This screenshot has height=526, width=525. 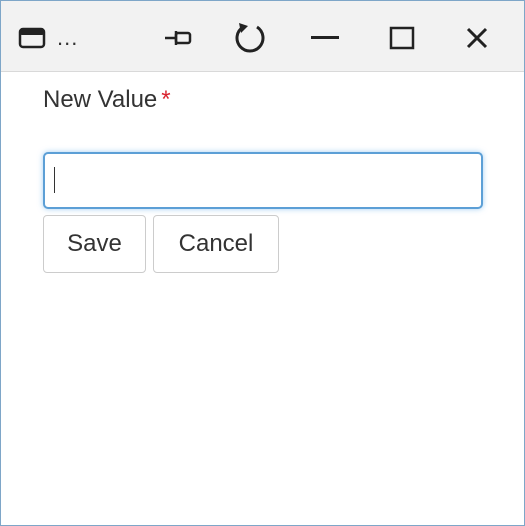 What do you see at coordinates (325, 38) in the screenshot?
I see `minimize-icon` at bounding box center [325, 38].